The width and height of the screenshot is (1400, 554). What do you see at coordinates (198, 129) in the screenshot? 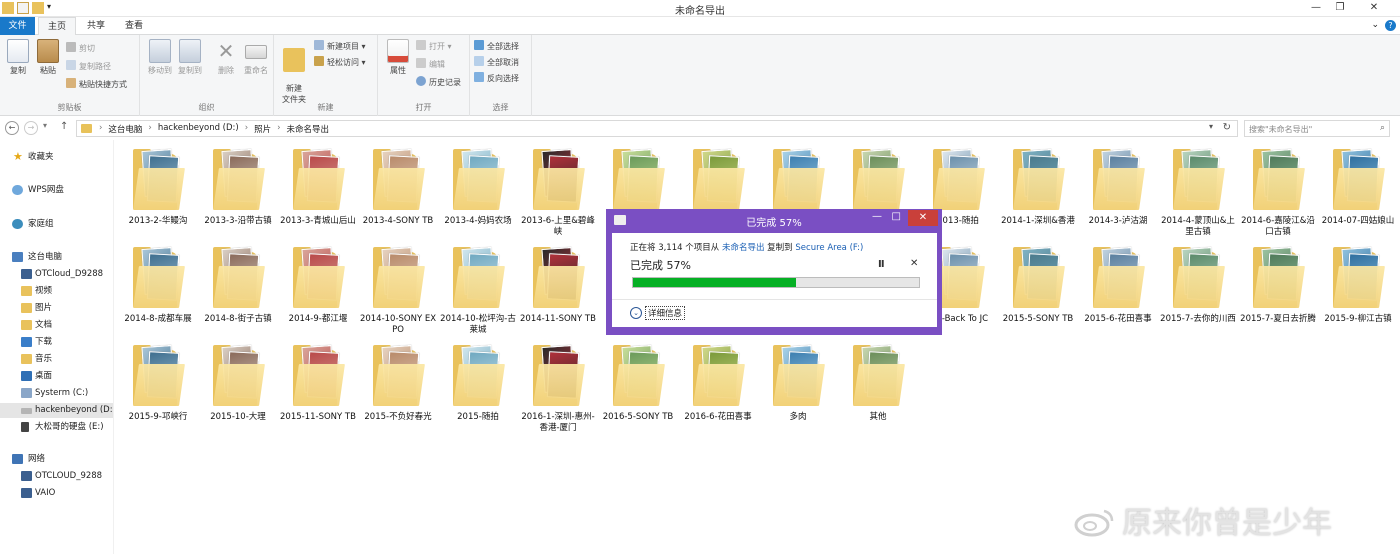
I see `breadcrumb-item: hackenbeyond (D:)` at bounding box center [198, 129].